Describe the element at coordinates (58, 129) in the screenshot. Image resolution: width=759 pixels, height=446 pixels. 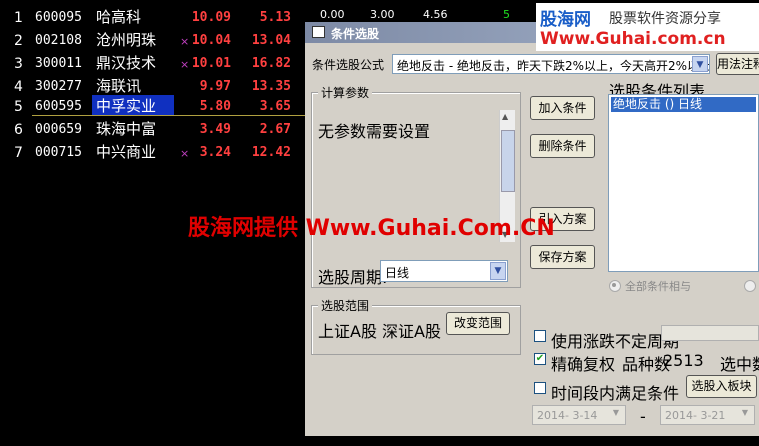
I see `stock-code: 000659` at that location.